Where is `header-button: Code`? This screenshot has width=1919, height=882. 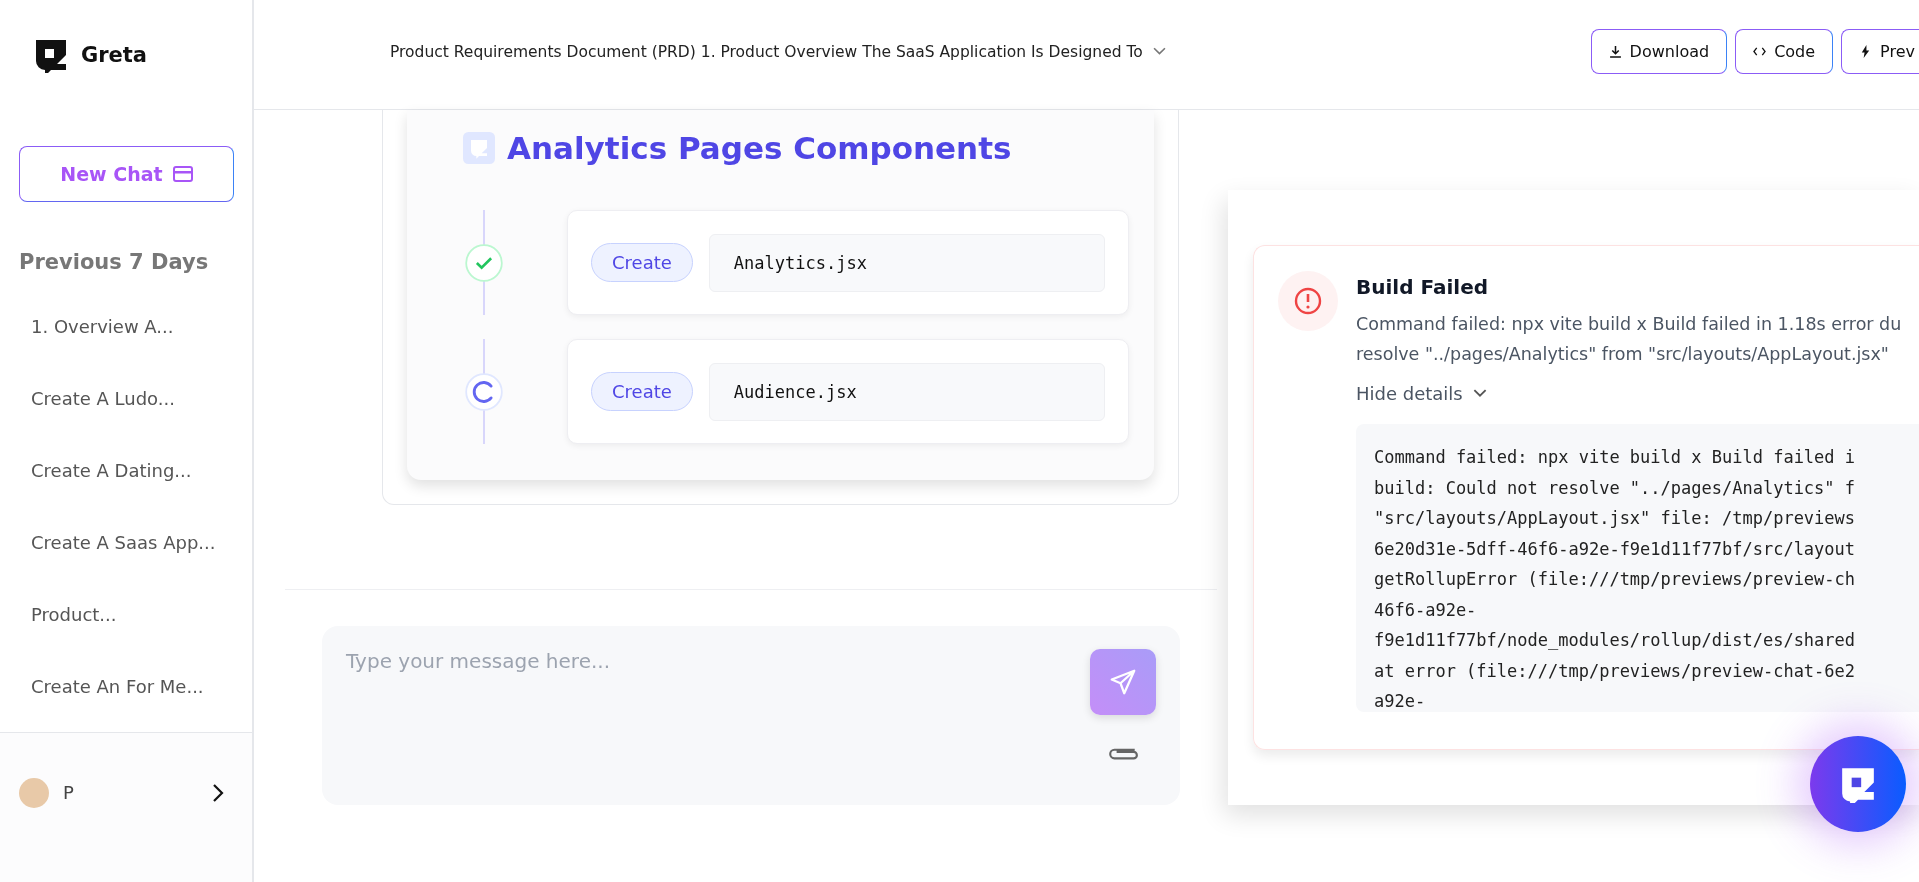
header-button: Code is located at coordinates (1784, 51).